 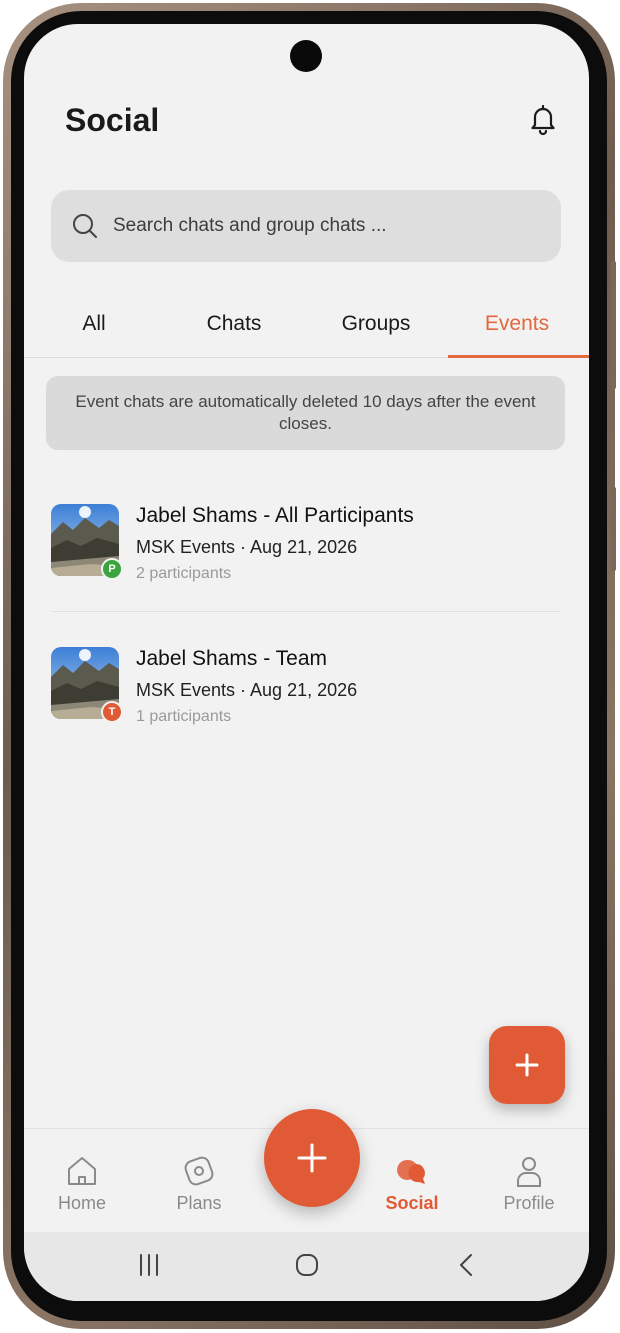 What do you see at coordinates (306, 56) in the screenshot?
I see `front-camera` at bounding box center [306, 56].